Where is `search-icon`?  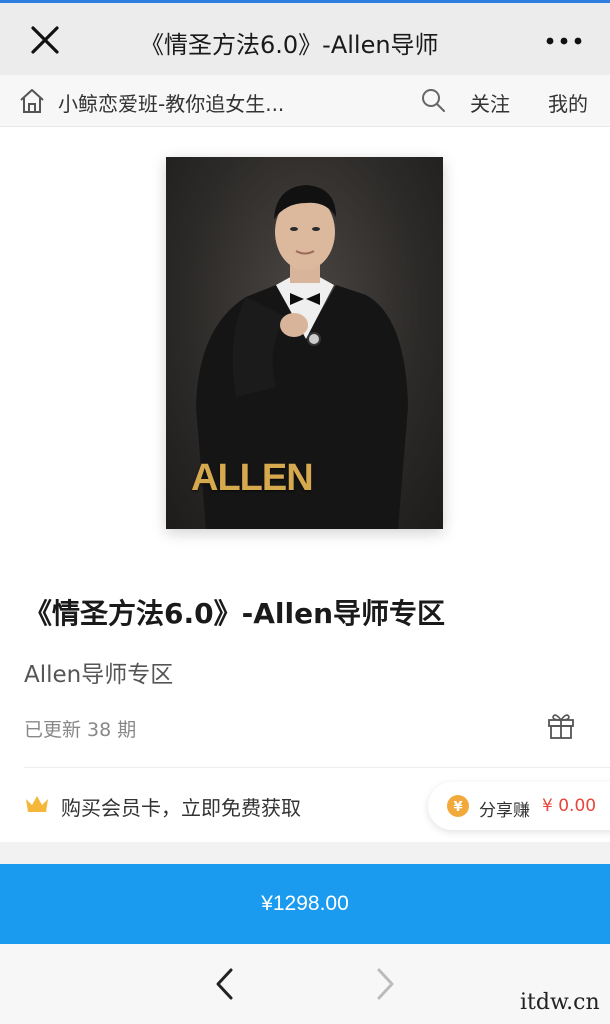 search-icon is located at coordinates (433, 100).